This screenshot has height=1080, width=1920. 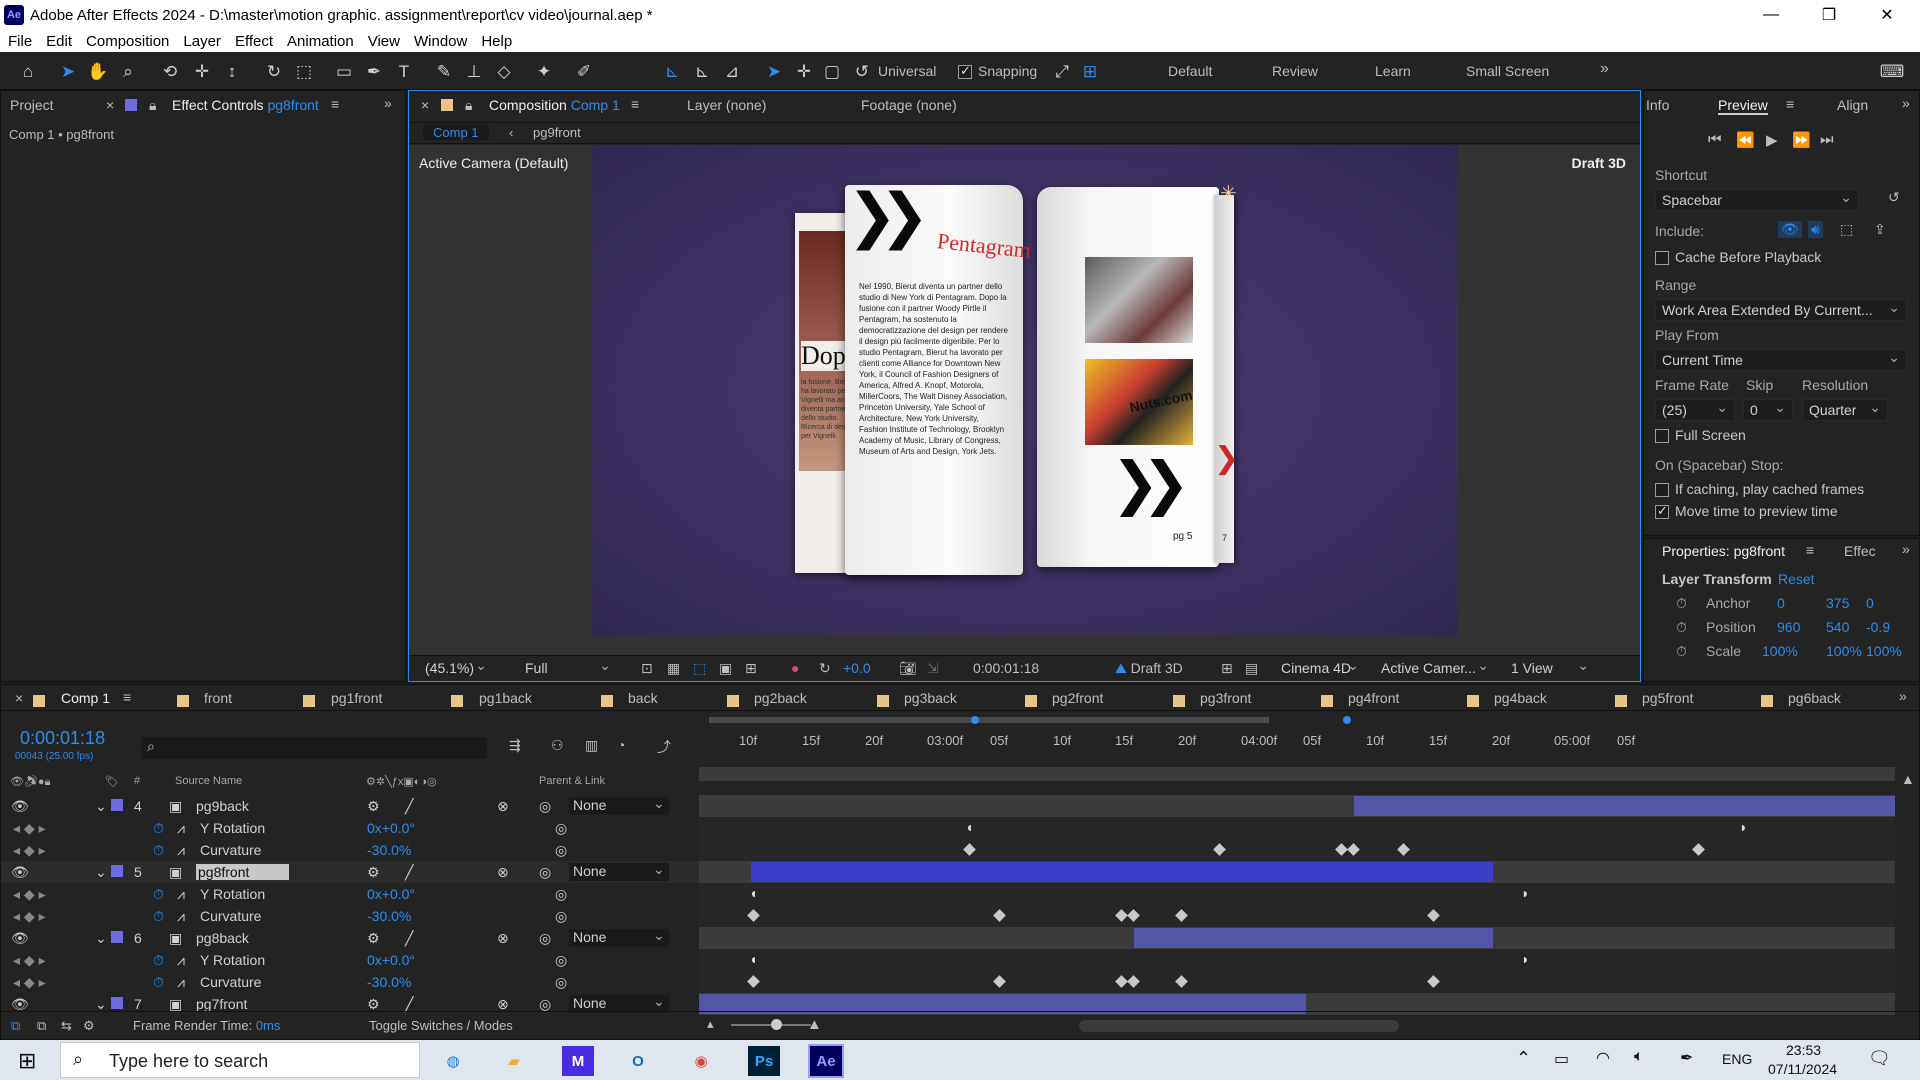 I want to click on notifications-icon: 🗨︎, so click(x=1879, y=1058).